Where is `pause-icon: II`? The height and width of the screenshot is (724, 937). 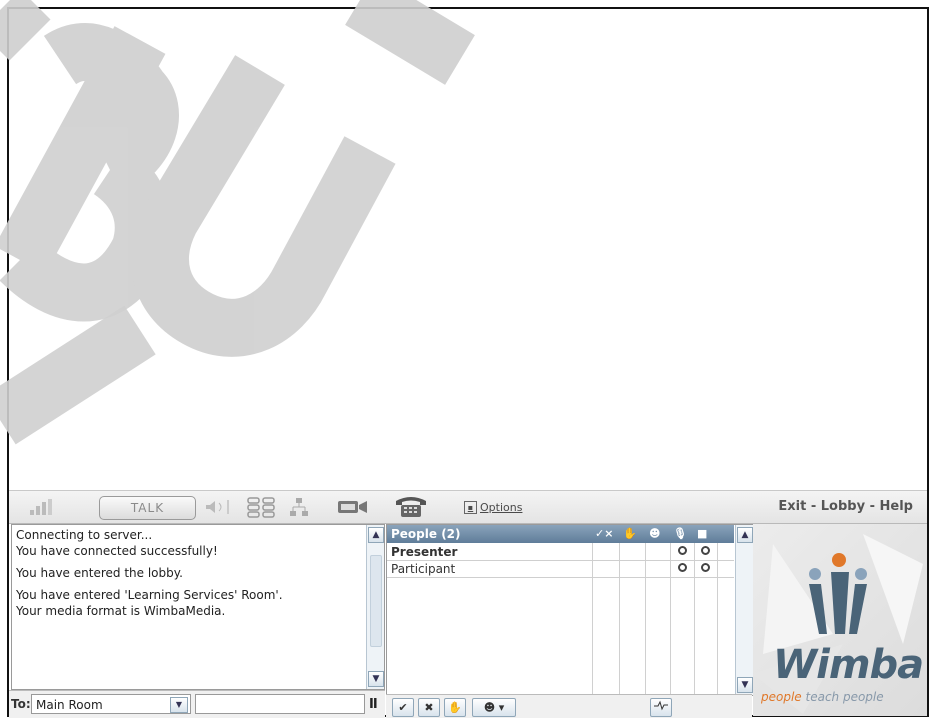
pause-icon: II is located at coordinates (373, 704).